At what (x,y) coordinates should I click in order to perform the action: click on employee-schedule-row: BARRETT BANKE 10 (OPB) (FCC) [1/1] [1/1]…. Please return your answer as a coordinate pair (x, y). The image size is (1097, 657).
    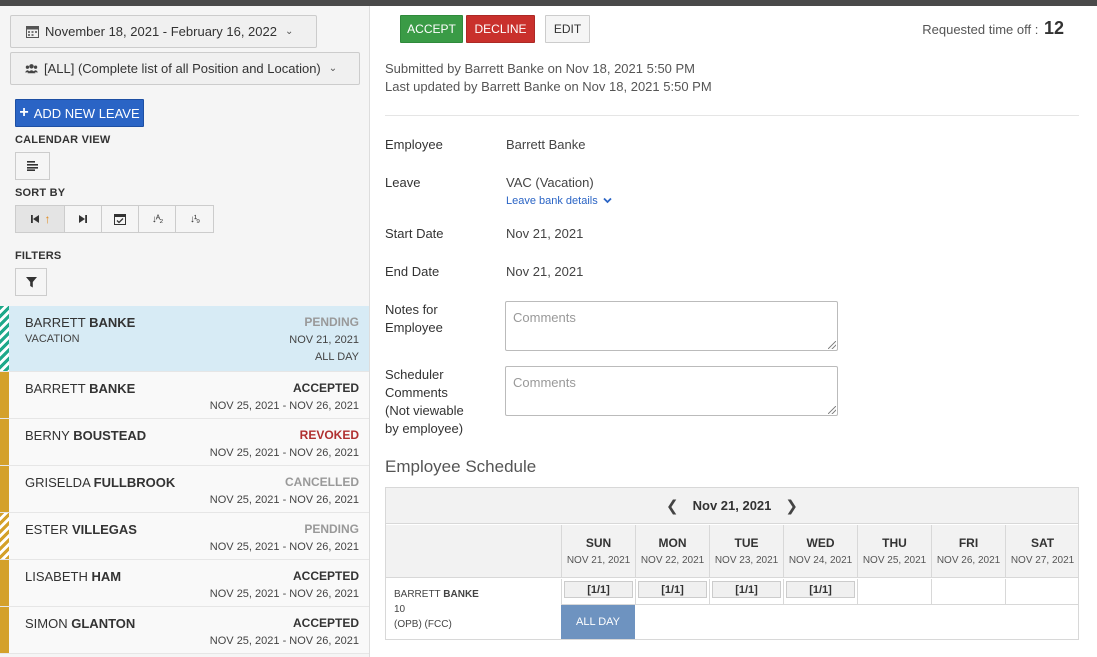
    Looking at the image, I should click on (732, 609).